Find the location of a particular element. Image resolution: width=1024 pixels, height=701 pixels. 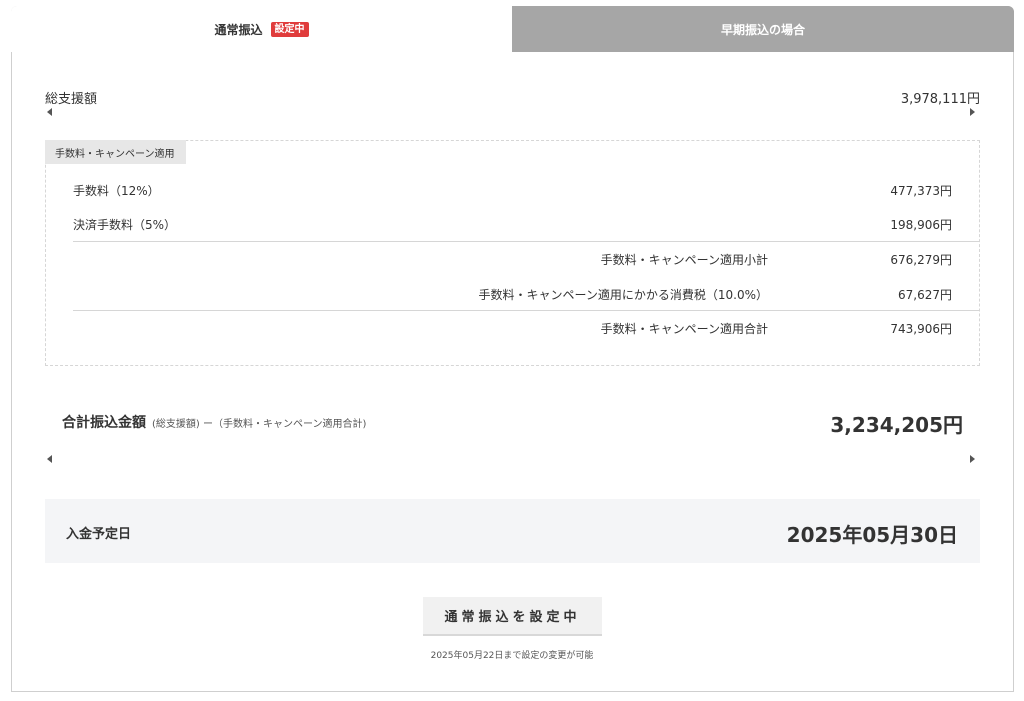

fee-total-value: 743,906円 is located at coordinates (921, 329).